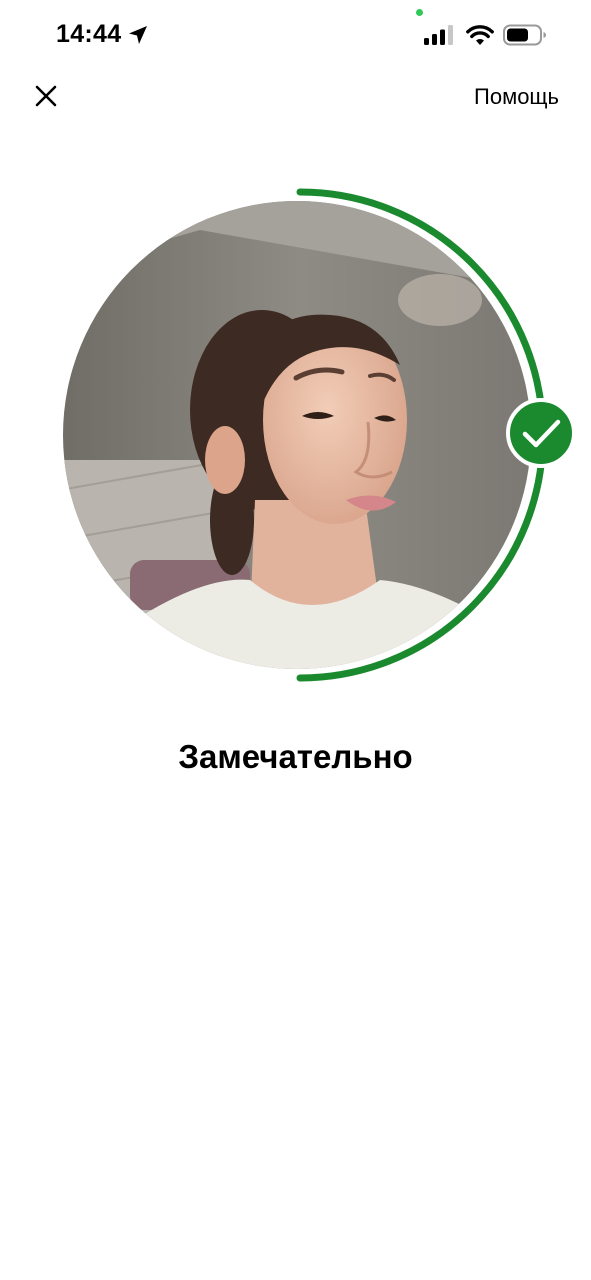 The width and height of the screenshot is (591, 1280). Describe the element at coordinates (516, 97) in the screenshot. I see `help-link: Помощь` at that location.